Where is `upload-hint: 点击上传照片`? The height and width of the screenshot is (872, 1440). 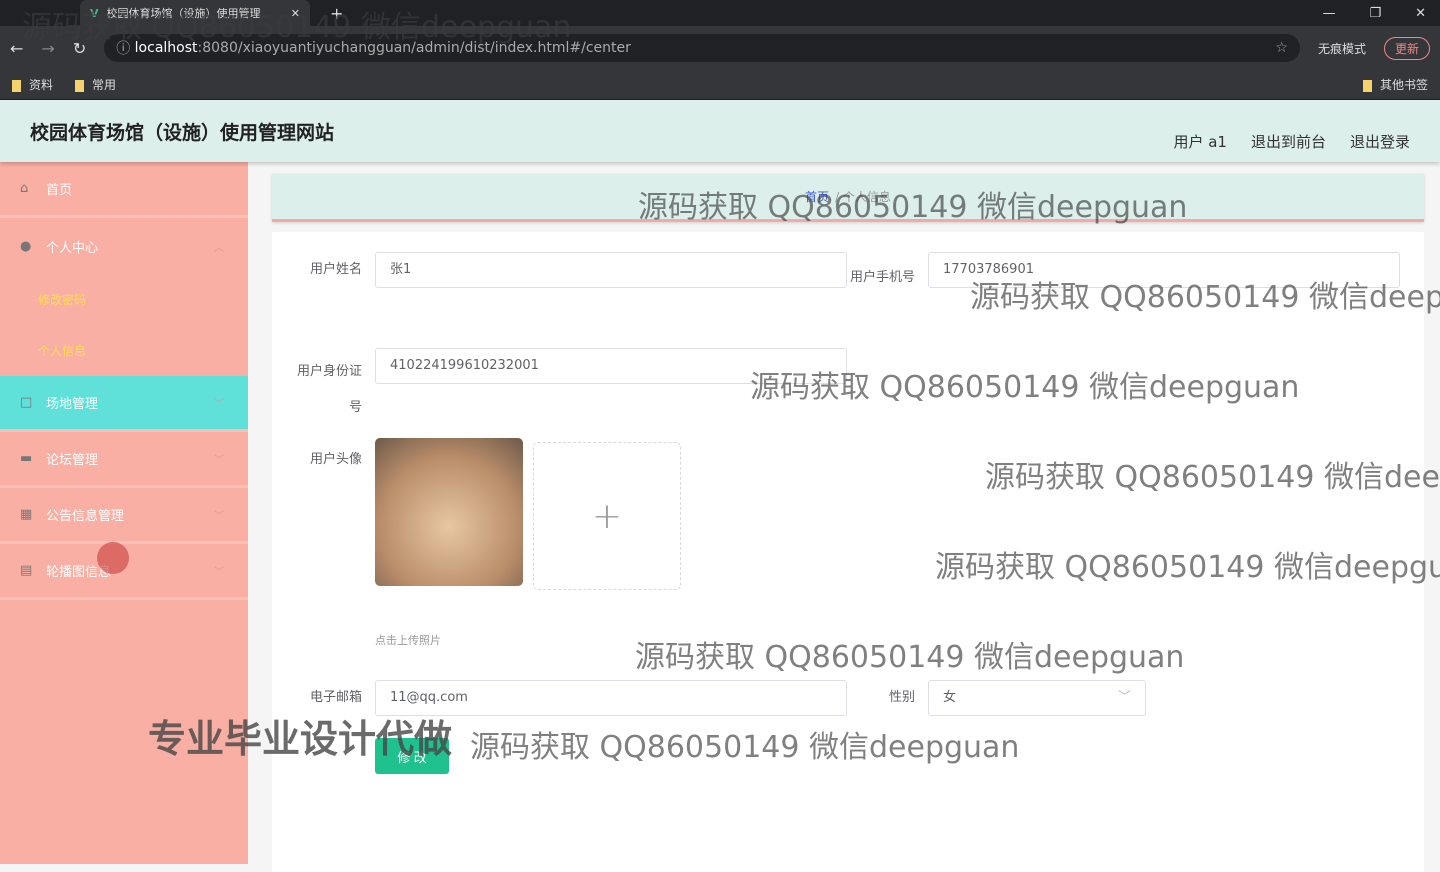 upload-hint: 点击上传照片 is located at coordinates (408, 640).